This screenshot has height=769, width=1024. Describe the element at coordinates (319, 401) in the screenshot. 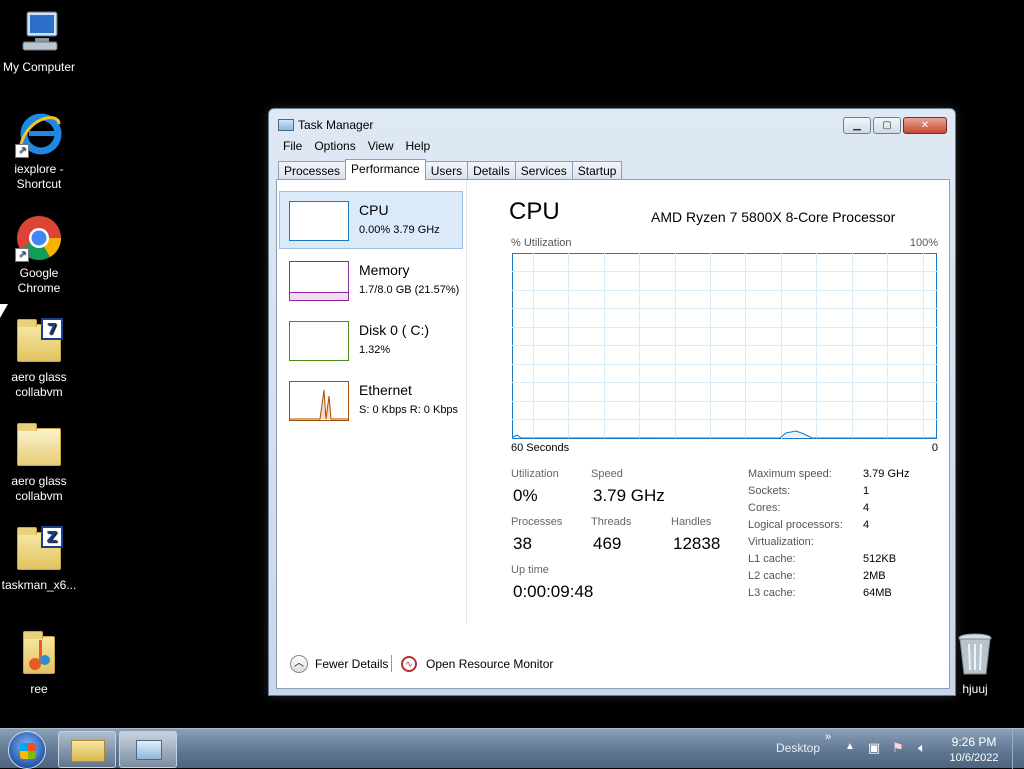

I see `ethernet-thumbnail` at that location.